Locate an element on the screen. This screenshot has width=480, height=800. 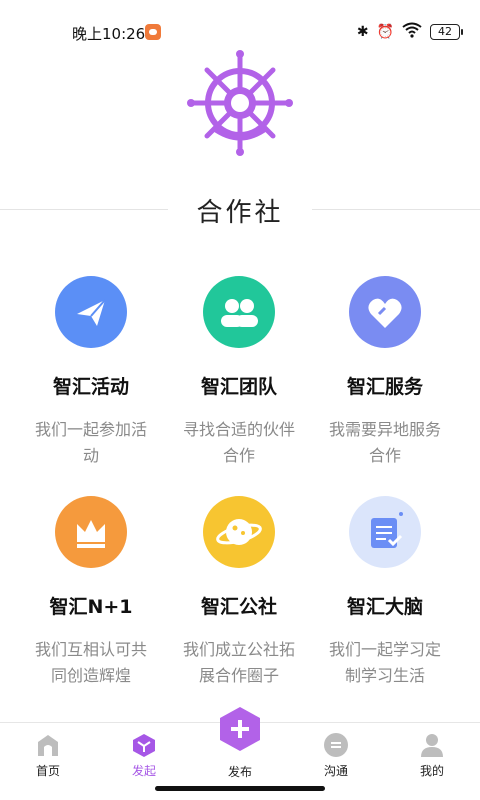
card-title: 智汇活动 is located at coordinates (90, 387).